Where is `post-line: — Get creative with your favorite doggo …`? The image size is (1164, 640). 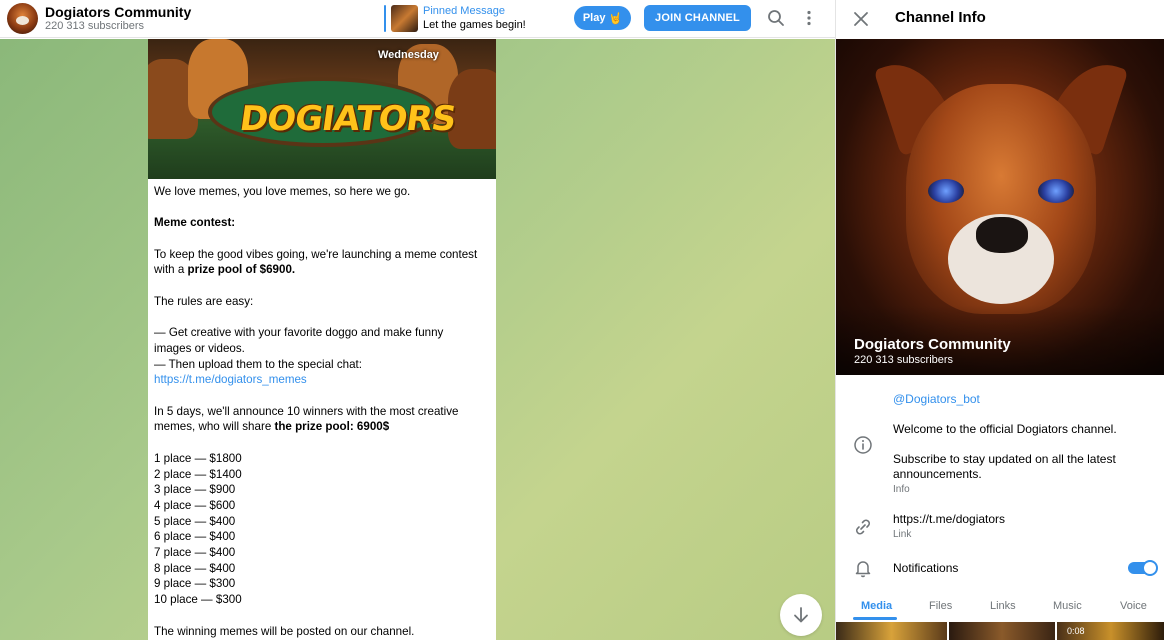
post-line: — Get creative with your favorite doggo … is located at coordinates (299, 333).